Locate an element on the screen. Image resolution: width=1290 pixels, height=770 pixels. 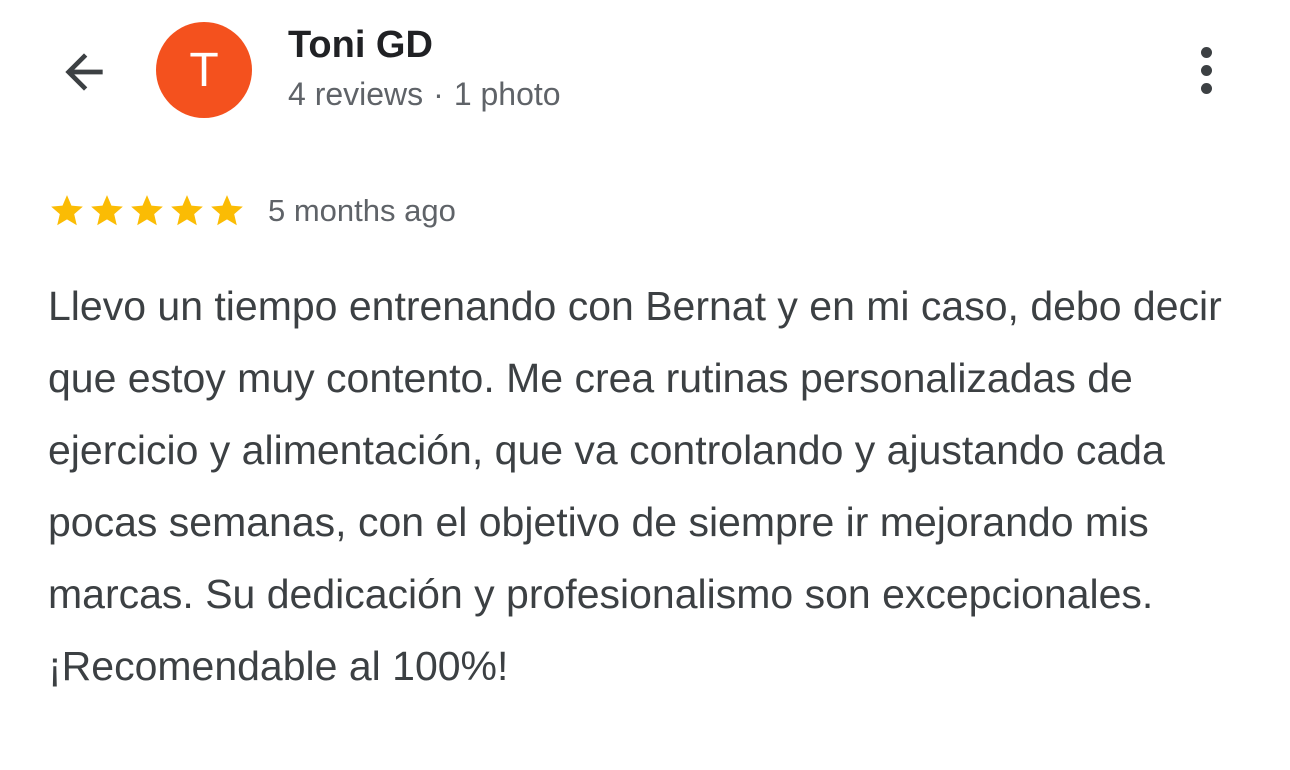
arrow-back-icon is located at coordinates (84, 72).